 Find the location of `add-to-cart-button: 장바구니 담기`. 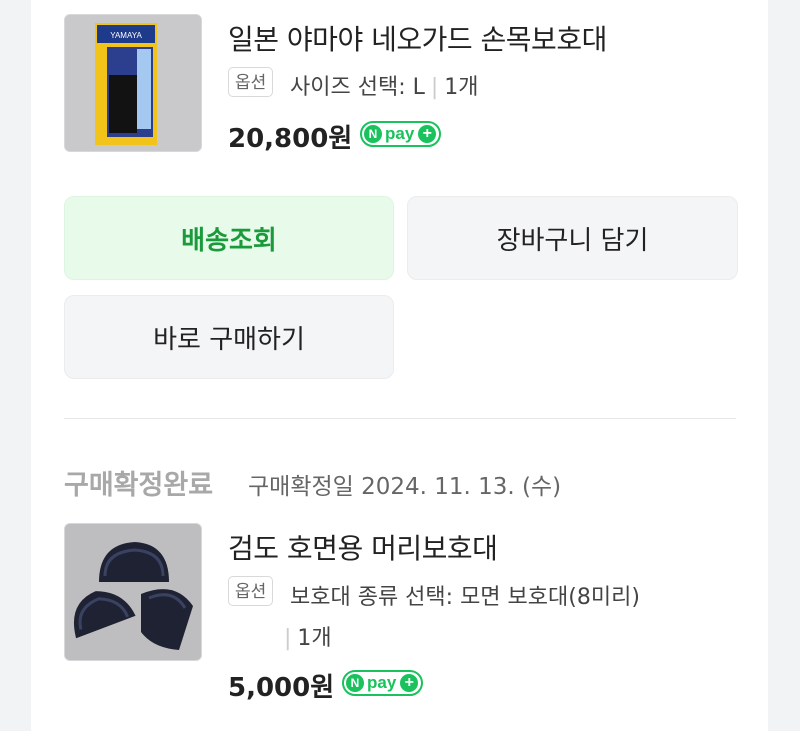

add-to-cart-button: 장바구니 담기 is located at coordinates (572, 238).